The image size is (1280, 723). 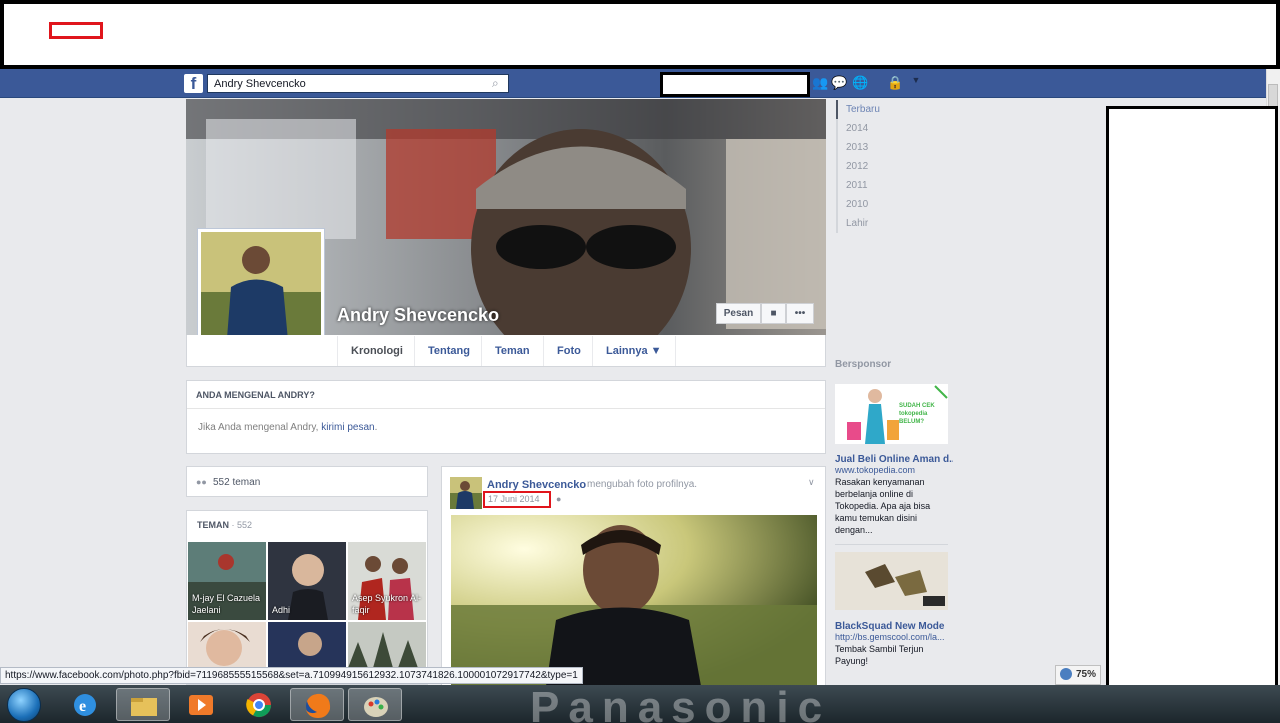 I want to click on friends-icon: ●●, so click(x=201, y=482).